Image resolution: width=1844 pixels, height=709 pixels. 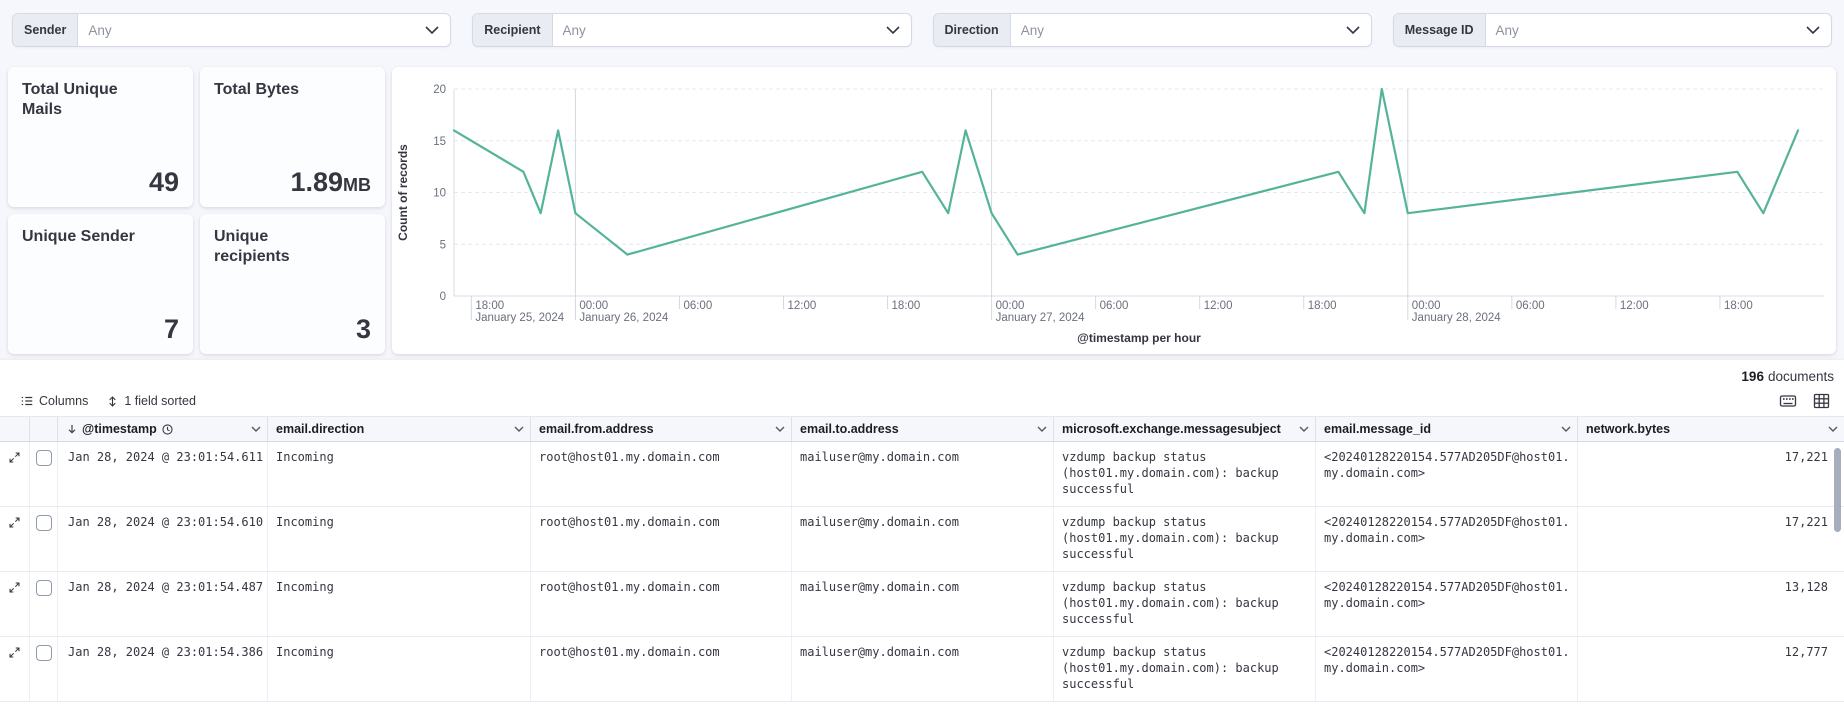 I want to click on documents-count: 196, so click(x=1752, y=376).